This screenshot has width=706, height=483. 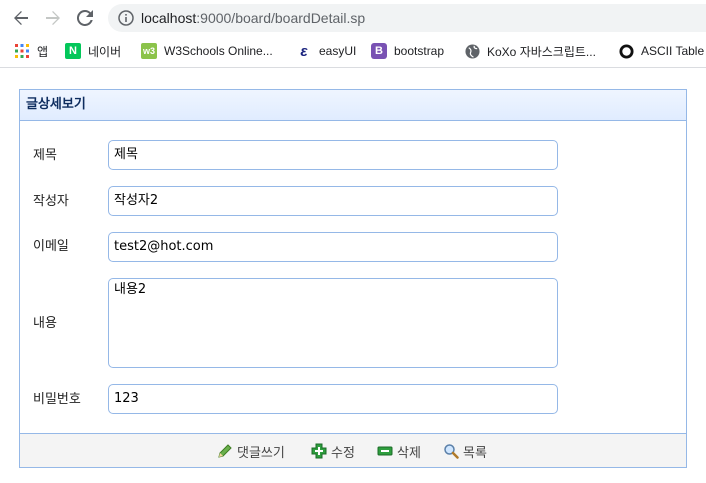 I want to click on reply-button-label: 댓글쓰기, so click(x=261, y=453).